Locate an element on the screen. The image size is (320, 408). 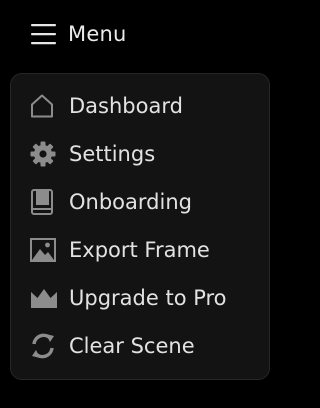
menu-item-clear-scene: Clear Scene is located at coordinates (147, 346).